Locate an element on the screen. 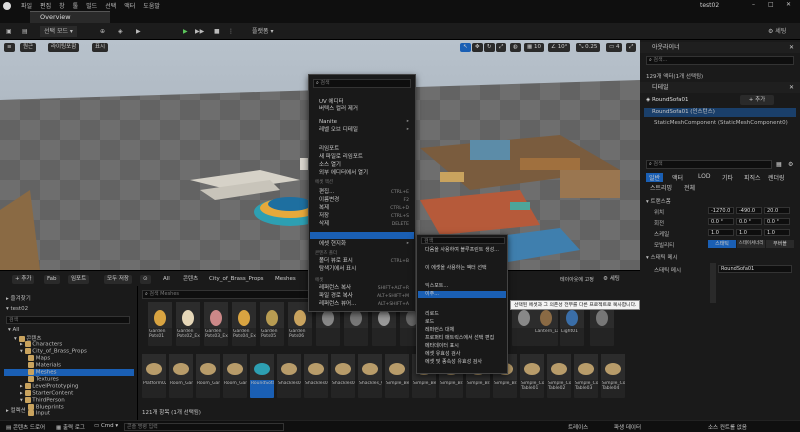 This screenshot has height=432, width=800. context-item: 에셋 현지화 is located at coordinates (332, 244).